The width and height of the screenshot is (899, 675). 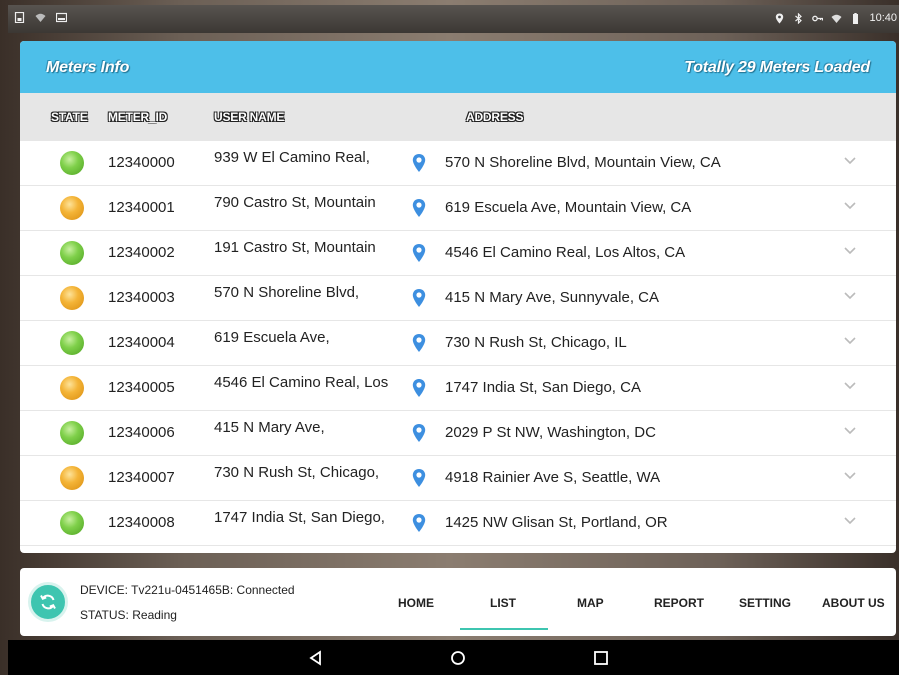 What do you see at coordinates (141, 387) in the screenshot?
I see `meter-id: 12340005` at bounding box center [141, 387].